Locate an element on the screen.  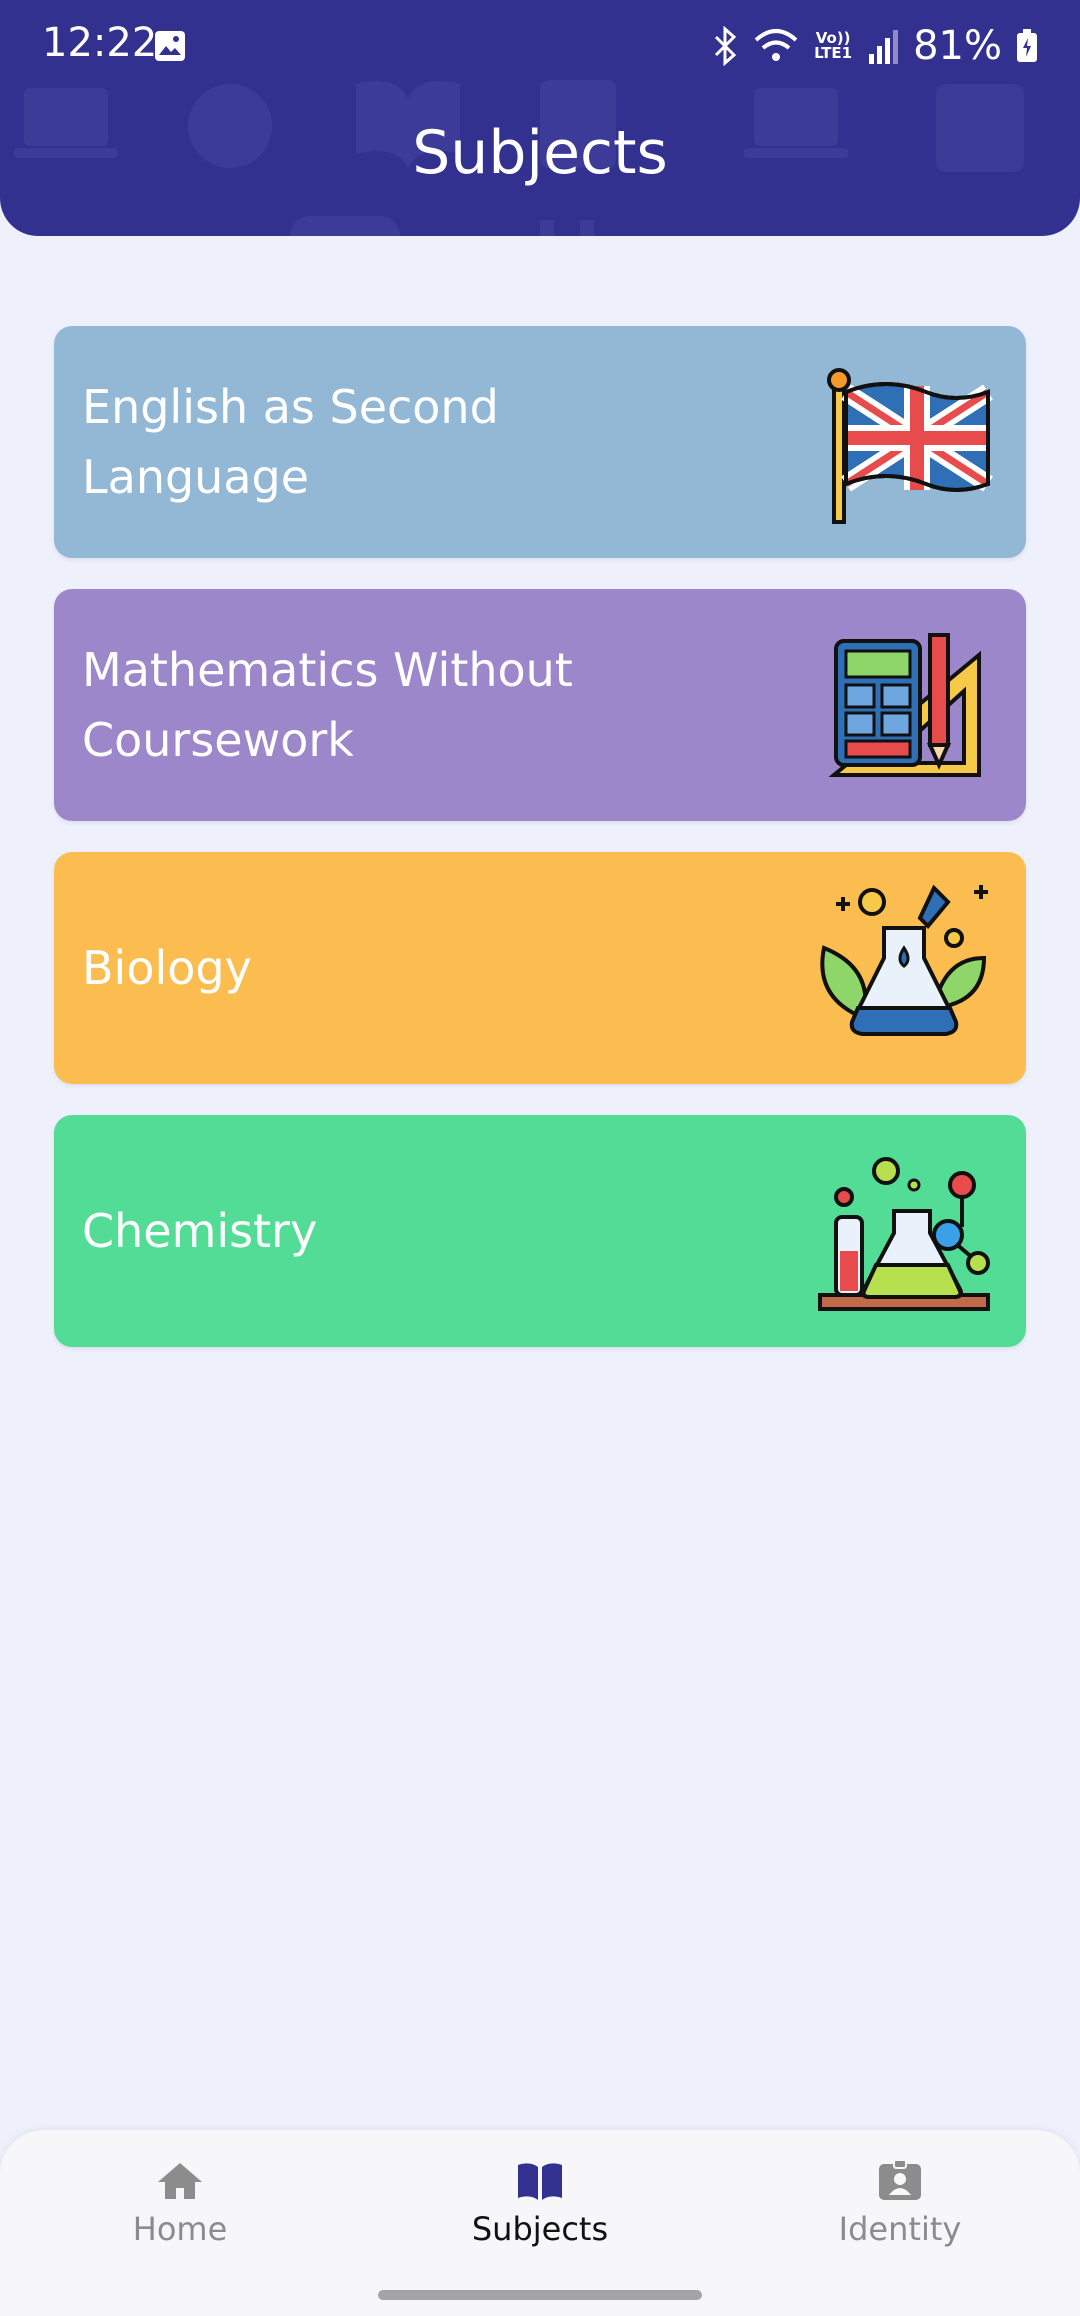
subject-label: Chemistry is located at coordinates (200, 1231).